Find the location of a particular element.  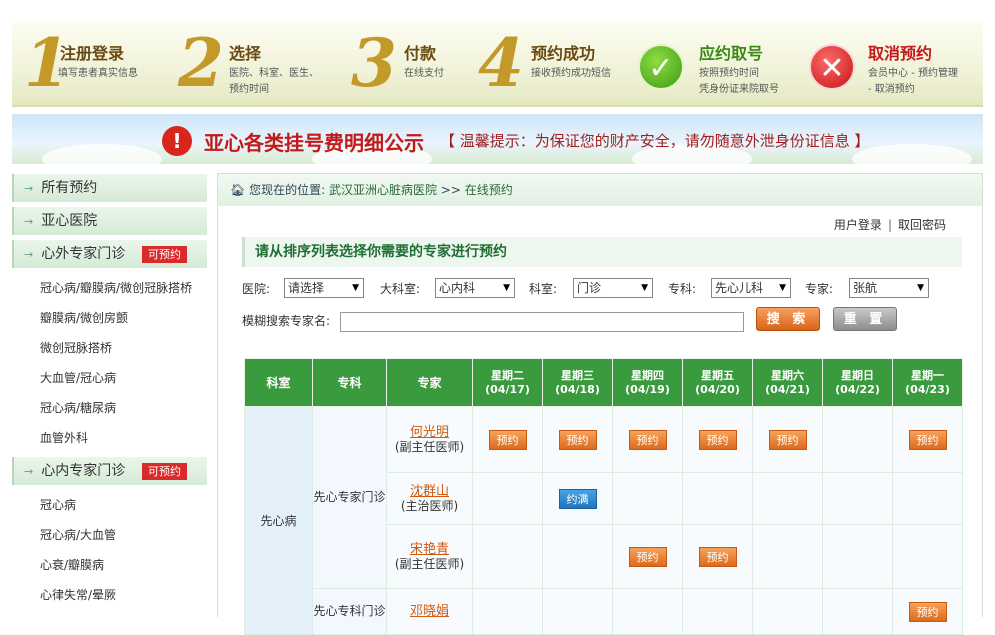

step-number: 4 is located at coordinates (501, 63).